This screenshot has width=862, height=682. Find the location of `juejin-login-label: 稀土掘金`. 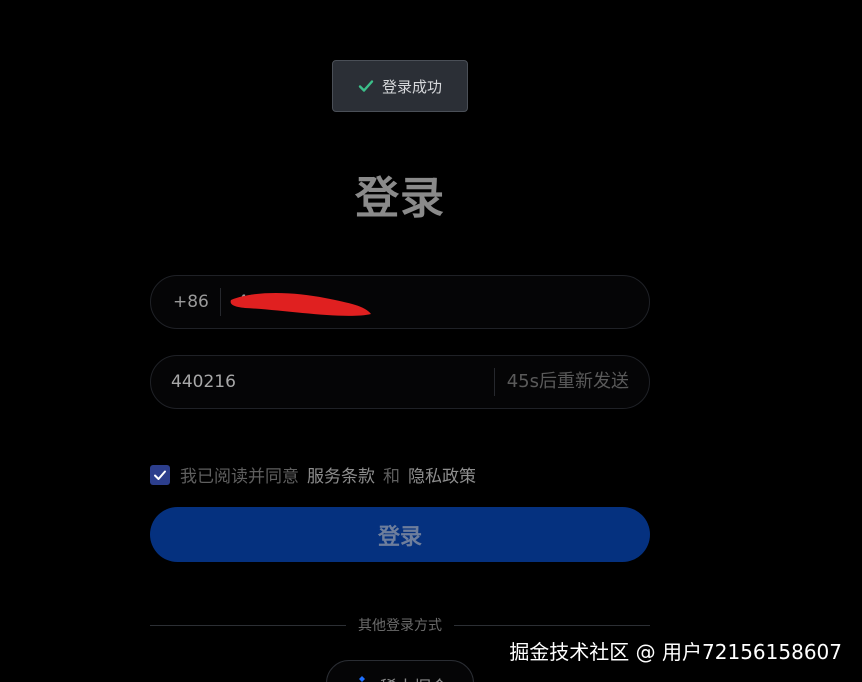

juejin-login-label: 稀土掘金 is located at coordinates (414, 677).